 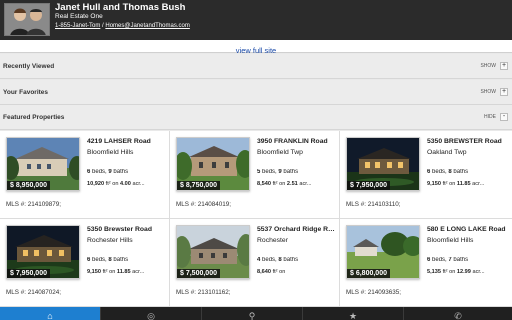 I want to click on beds-baths: 5 beds, 9 baths, so click(x=278, y=172).